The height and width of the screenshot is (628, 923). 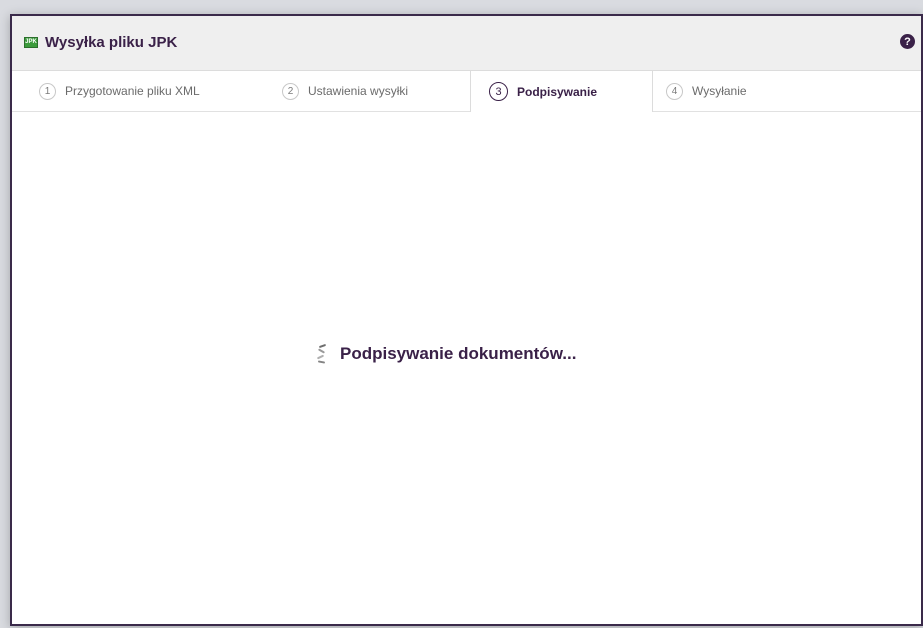 I want to click on tab-step-2: 2 Ustawienia wysyłki, so click(x=345, y=91).